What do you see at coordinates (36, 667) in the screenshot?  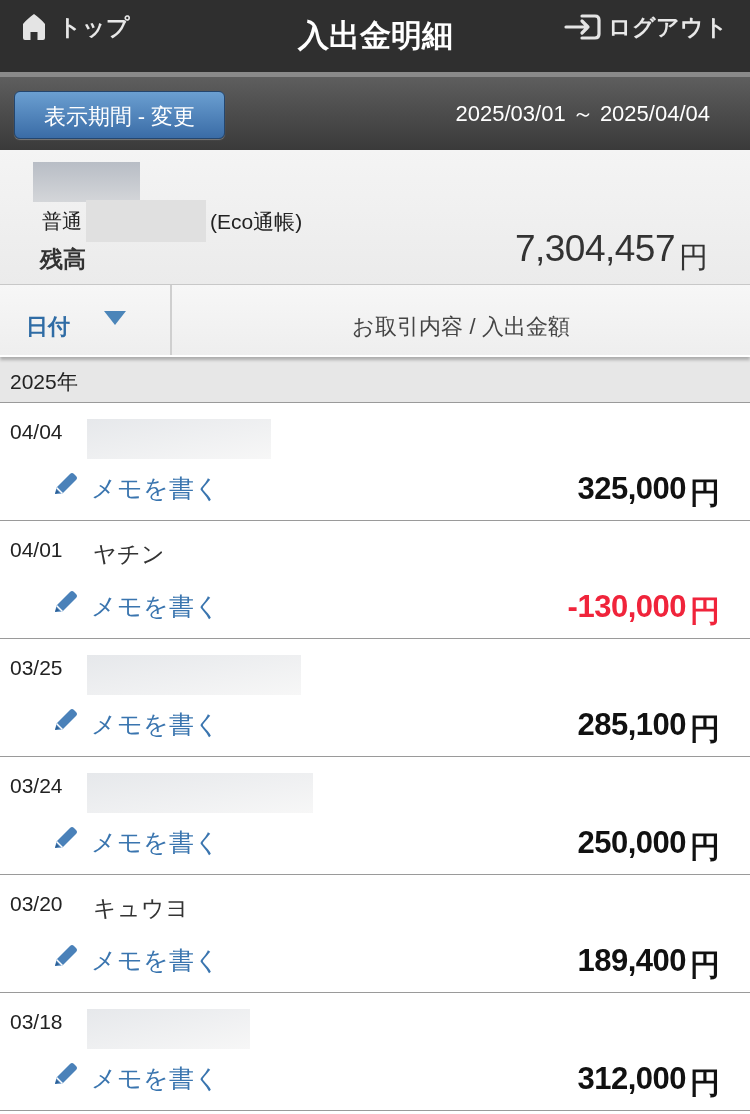 I see `transaction-date: 03/25` at bounding box center [36, 667].